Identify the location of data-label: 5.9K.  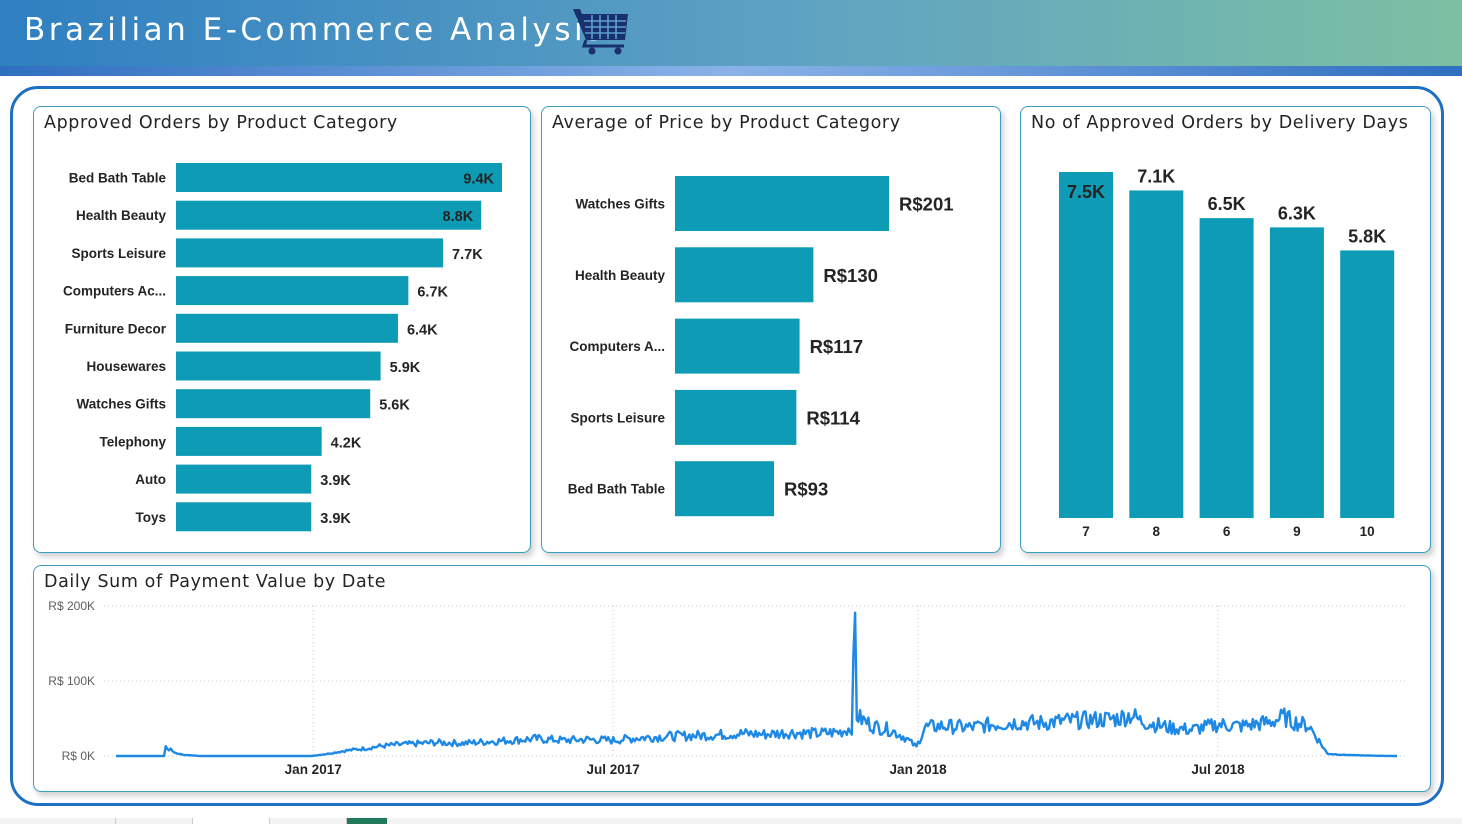
(405, 368).